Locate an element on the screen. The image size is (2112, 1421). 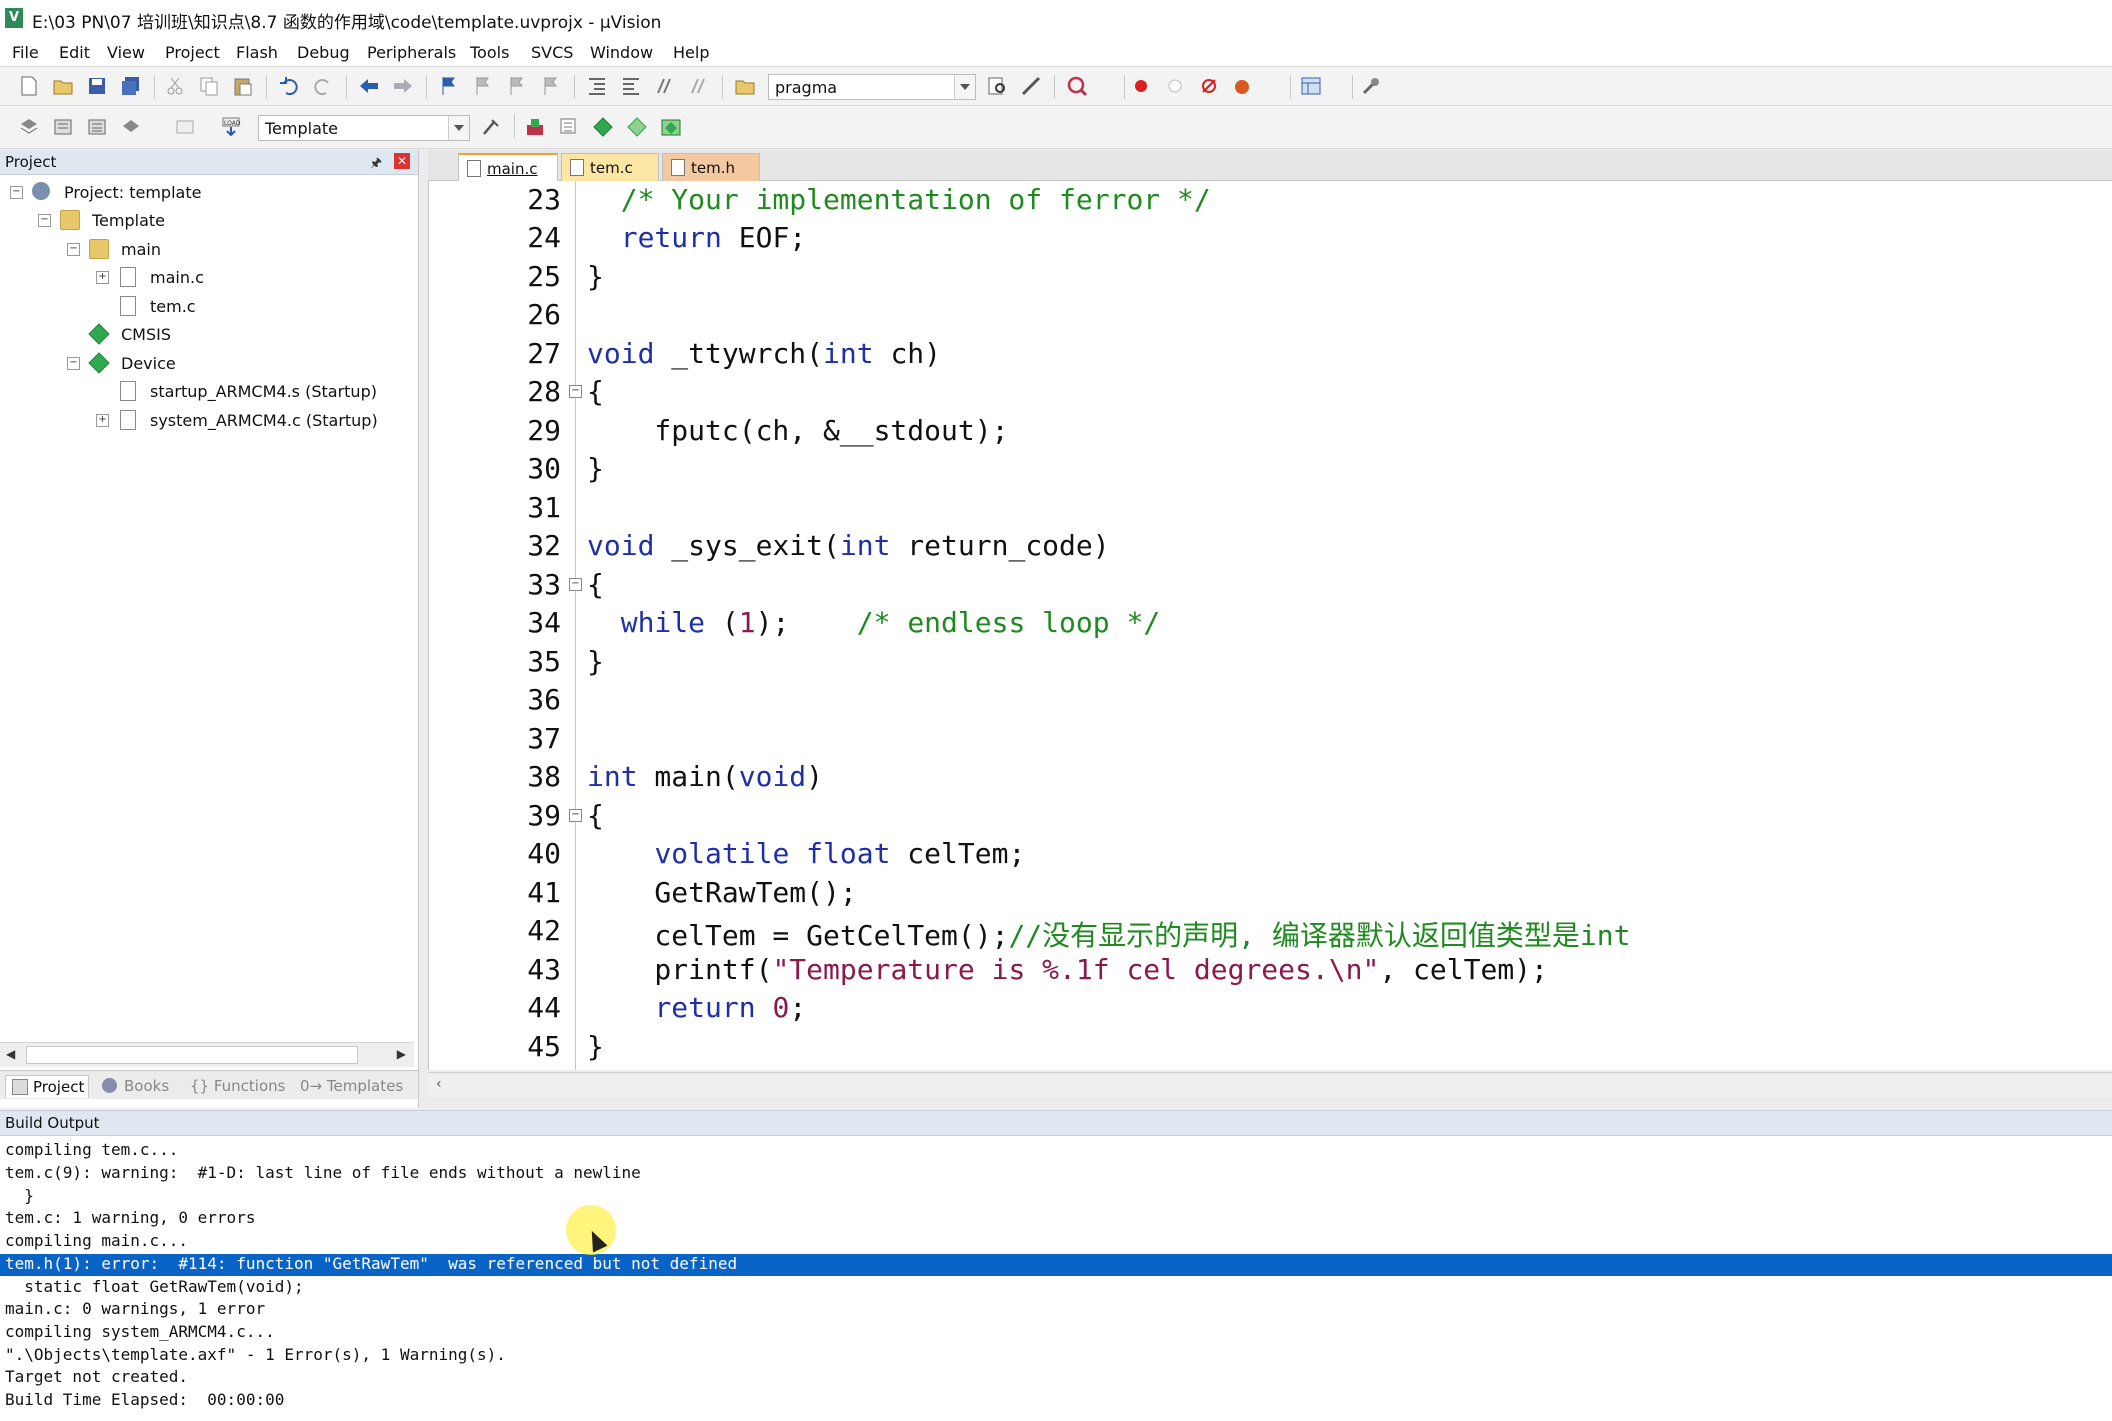
file-extensions-icon is located at coordinates (535, 127).